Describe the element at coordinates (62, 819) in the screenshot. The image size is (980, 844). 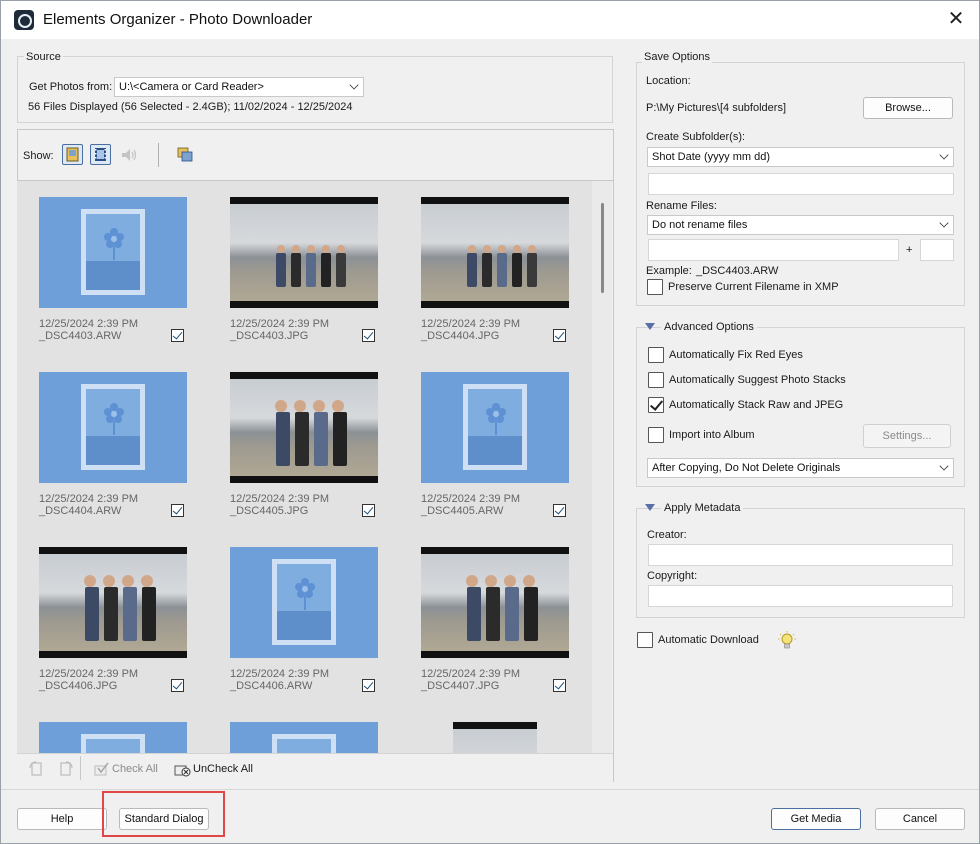
I see `help-button: Help` at that location.